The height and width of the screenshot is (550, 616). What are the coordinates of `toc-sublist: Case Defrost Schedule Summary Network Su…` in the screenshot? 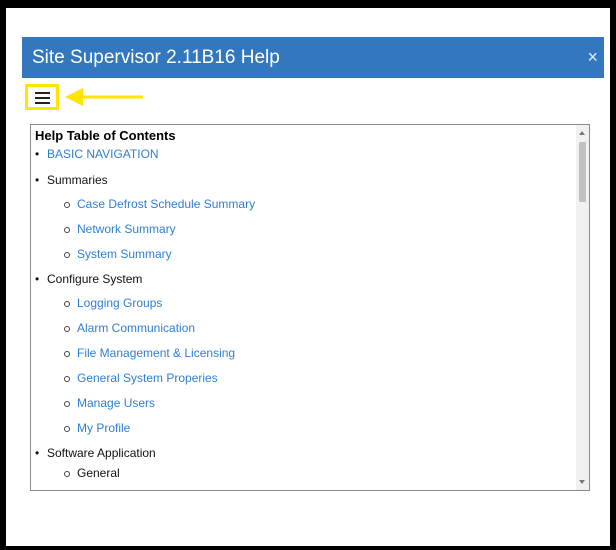 It's located at (310, 229).